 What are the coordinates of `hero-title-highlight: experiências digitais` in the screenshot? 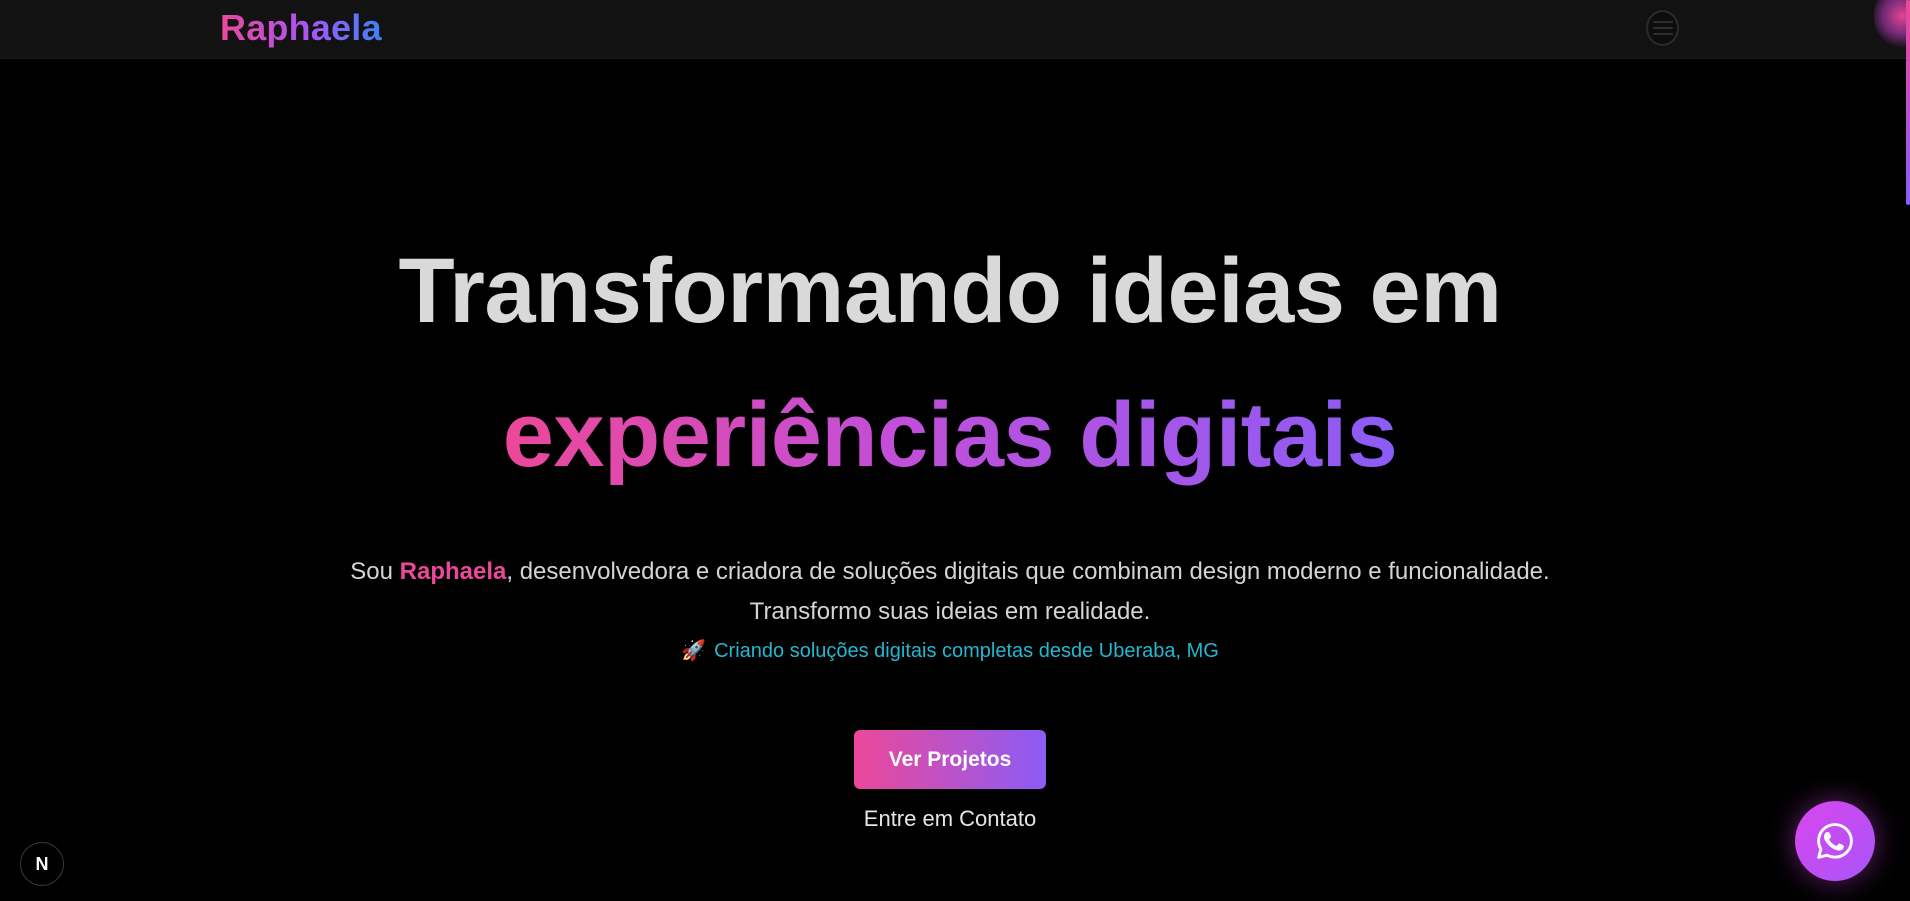 It's located at (950, 435).